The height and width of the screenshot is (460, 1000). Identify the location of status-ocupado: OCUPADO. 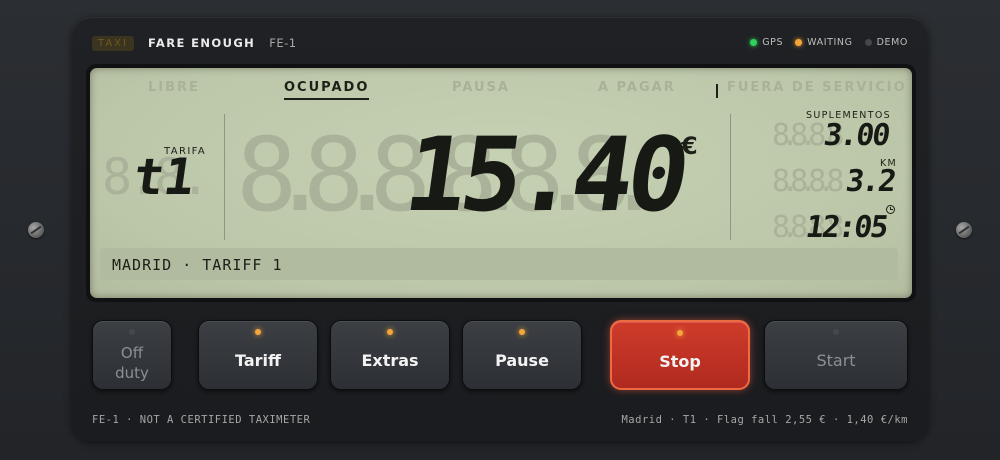
(327, 90).